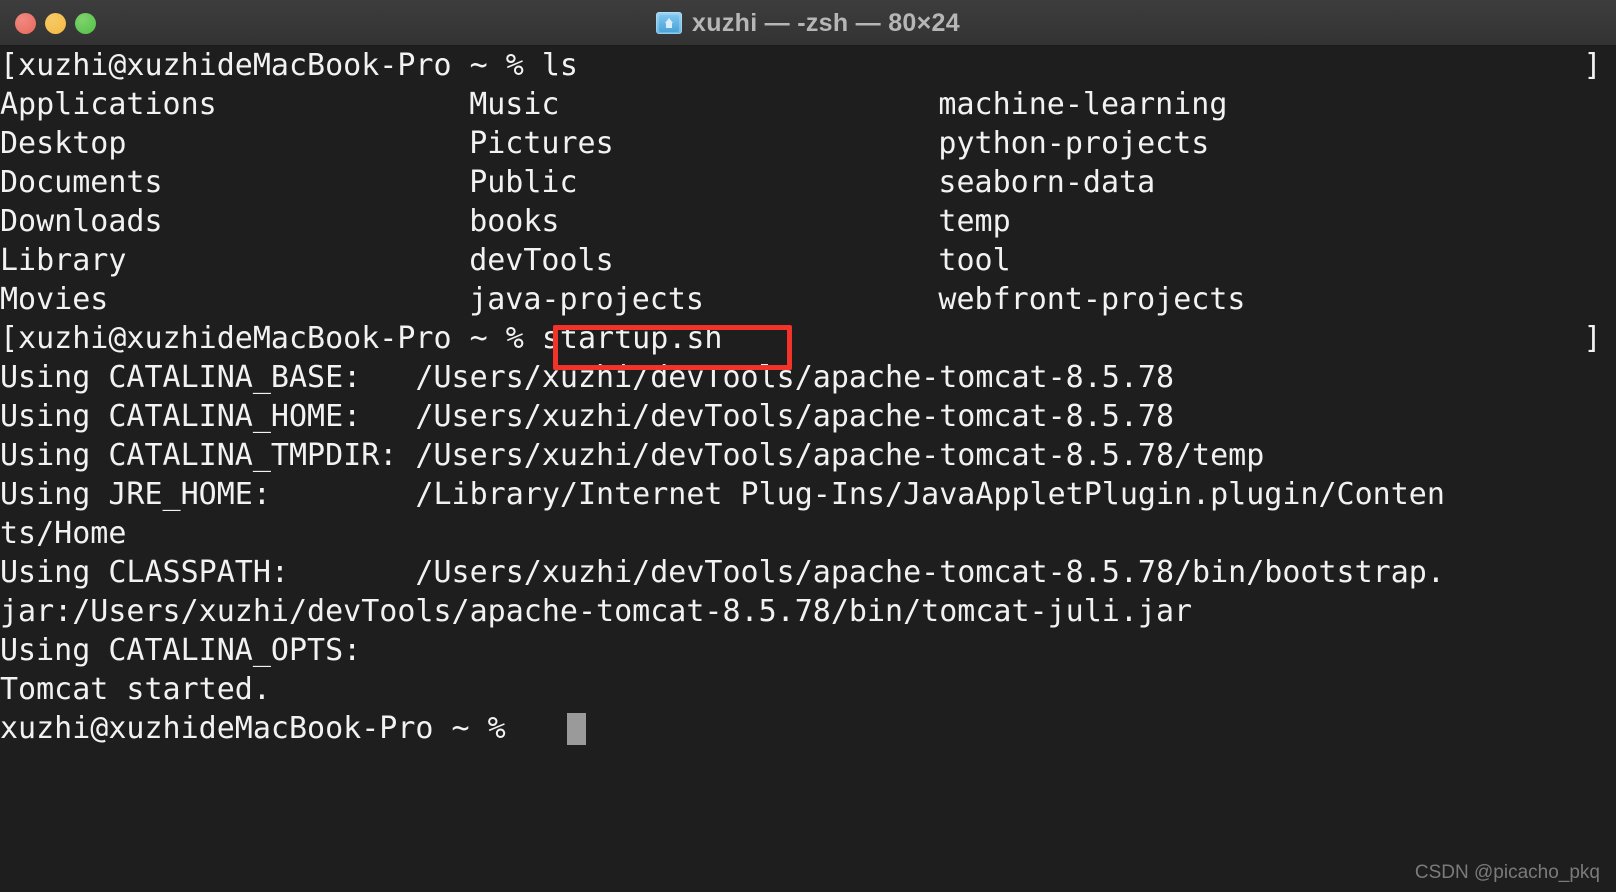  What do you see at coordinates (1074, 143) in the screenshot?
I see `terminal-text-ls-row-2: python-projects` at bounding box center [1074, 143].